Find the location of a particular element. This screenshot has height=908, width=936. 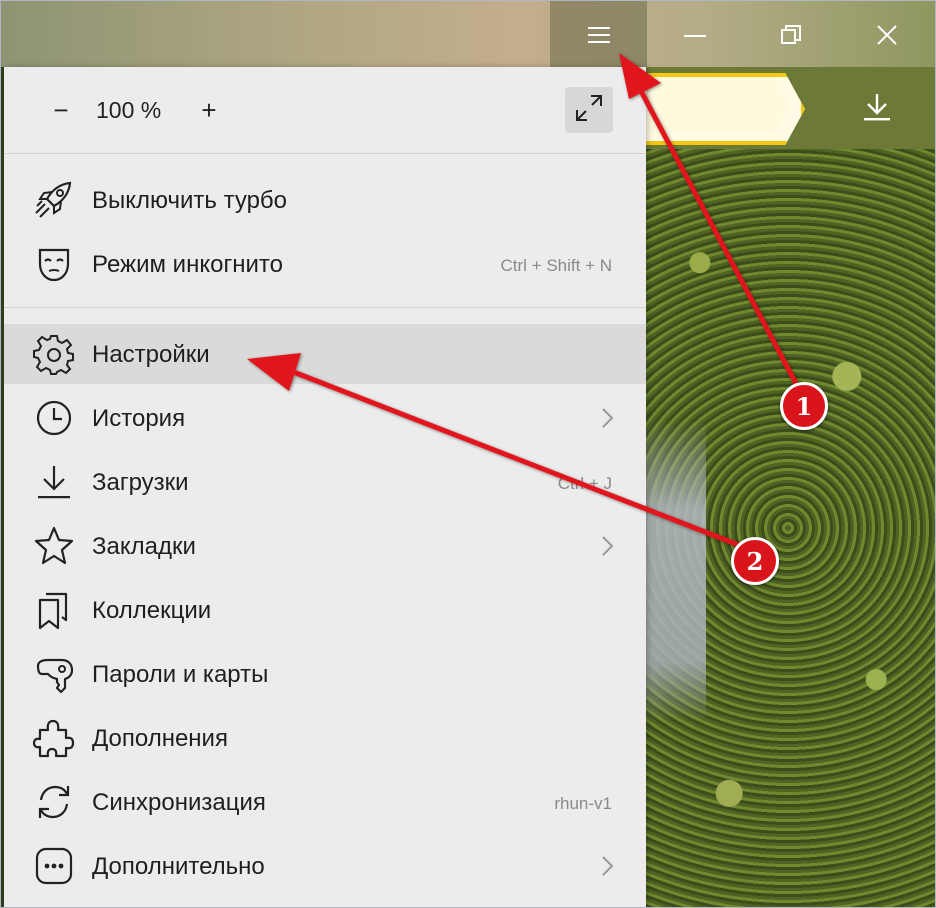

close-icon is located at coordinates (887, 35).